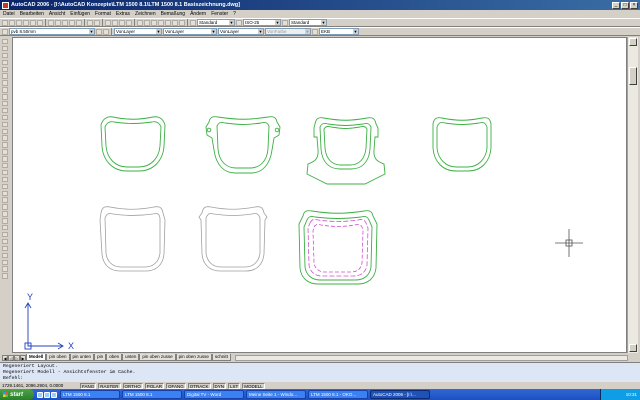 This screenshot has height=400, width=640. I want to click on menu-help: ?, so click(234, 14).